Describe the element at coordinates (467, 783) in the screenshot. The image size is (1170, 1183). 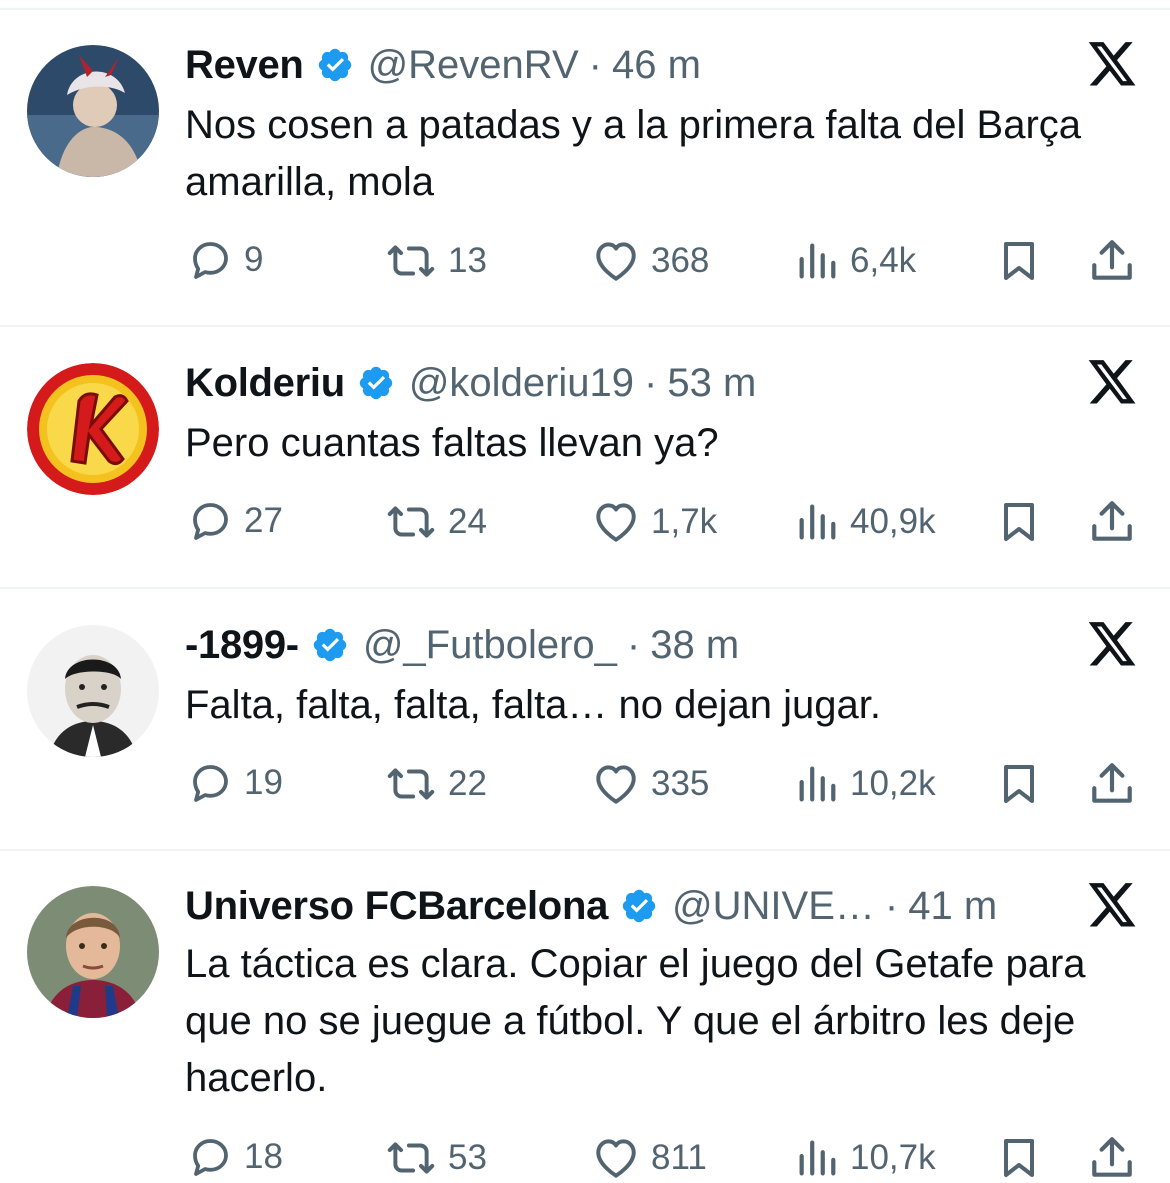
I see `repost-count: 22` at that location.